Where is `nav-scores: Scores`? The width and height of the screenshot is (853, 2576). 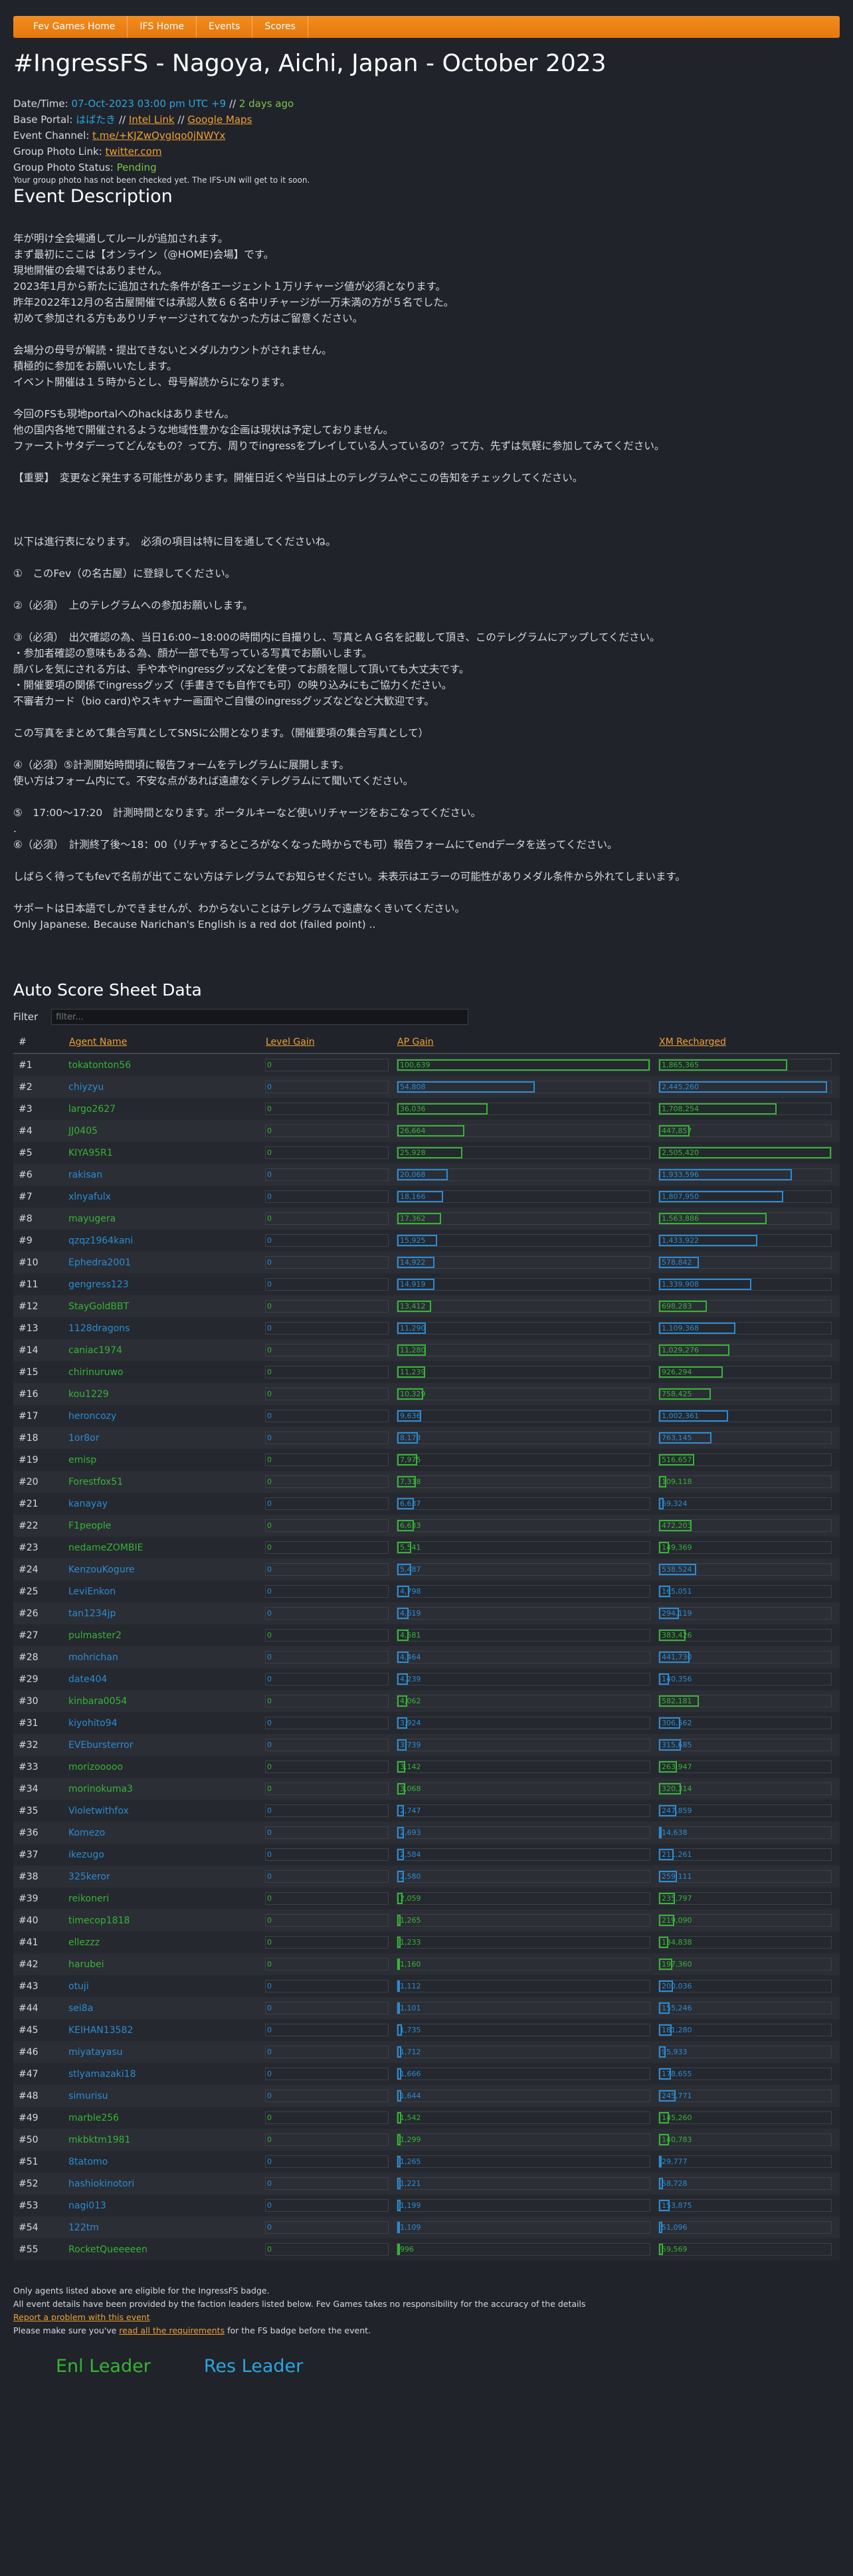 nav-scores: Scores is located at coordinates (280, 27).